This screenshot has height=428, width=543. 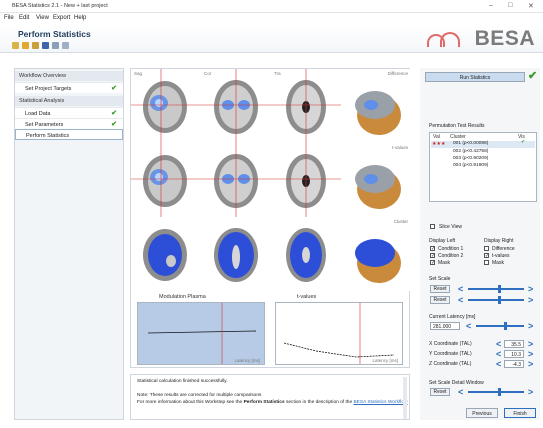 I want to click on y-coordinate-input: 10.3, so click(x=514, y=354).